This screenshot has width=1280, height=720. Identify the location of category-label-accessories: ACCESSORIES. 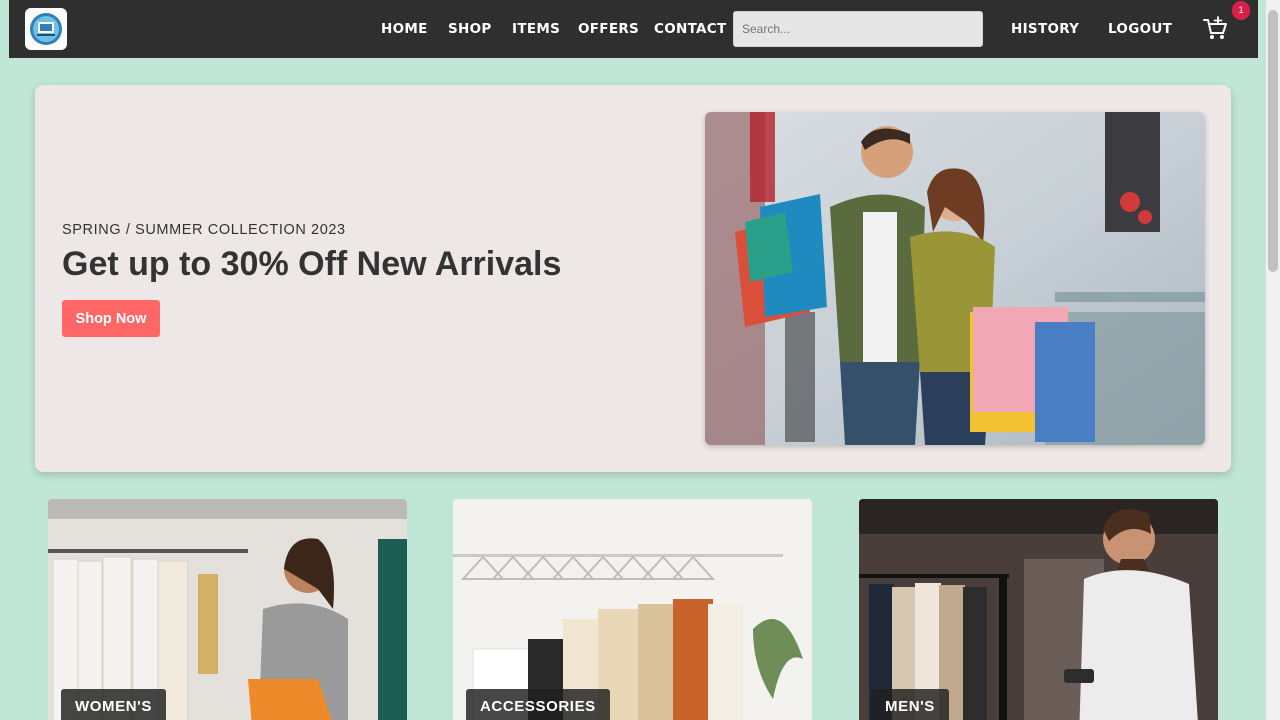
(538, 704).